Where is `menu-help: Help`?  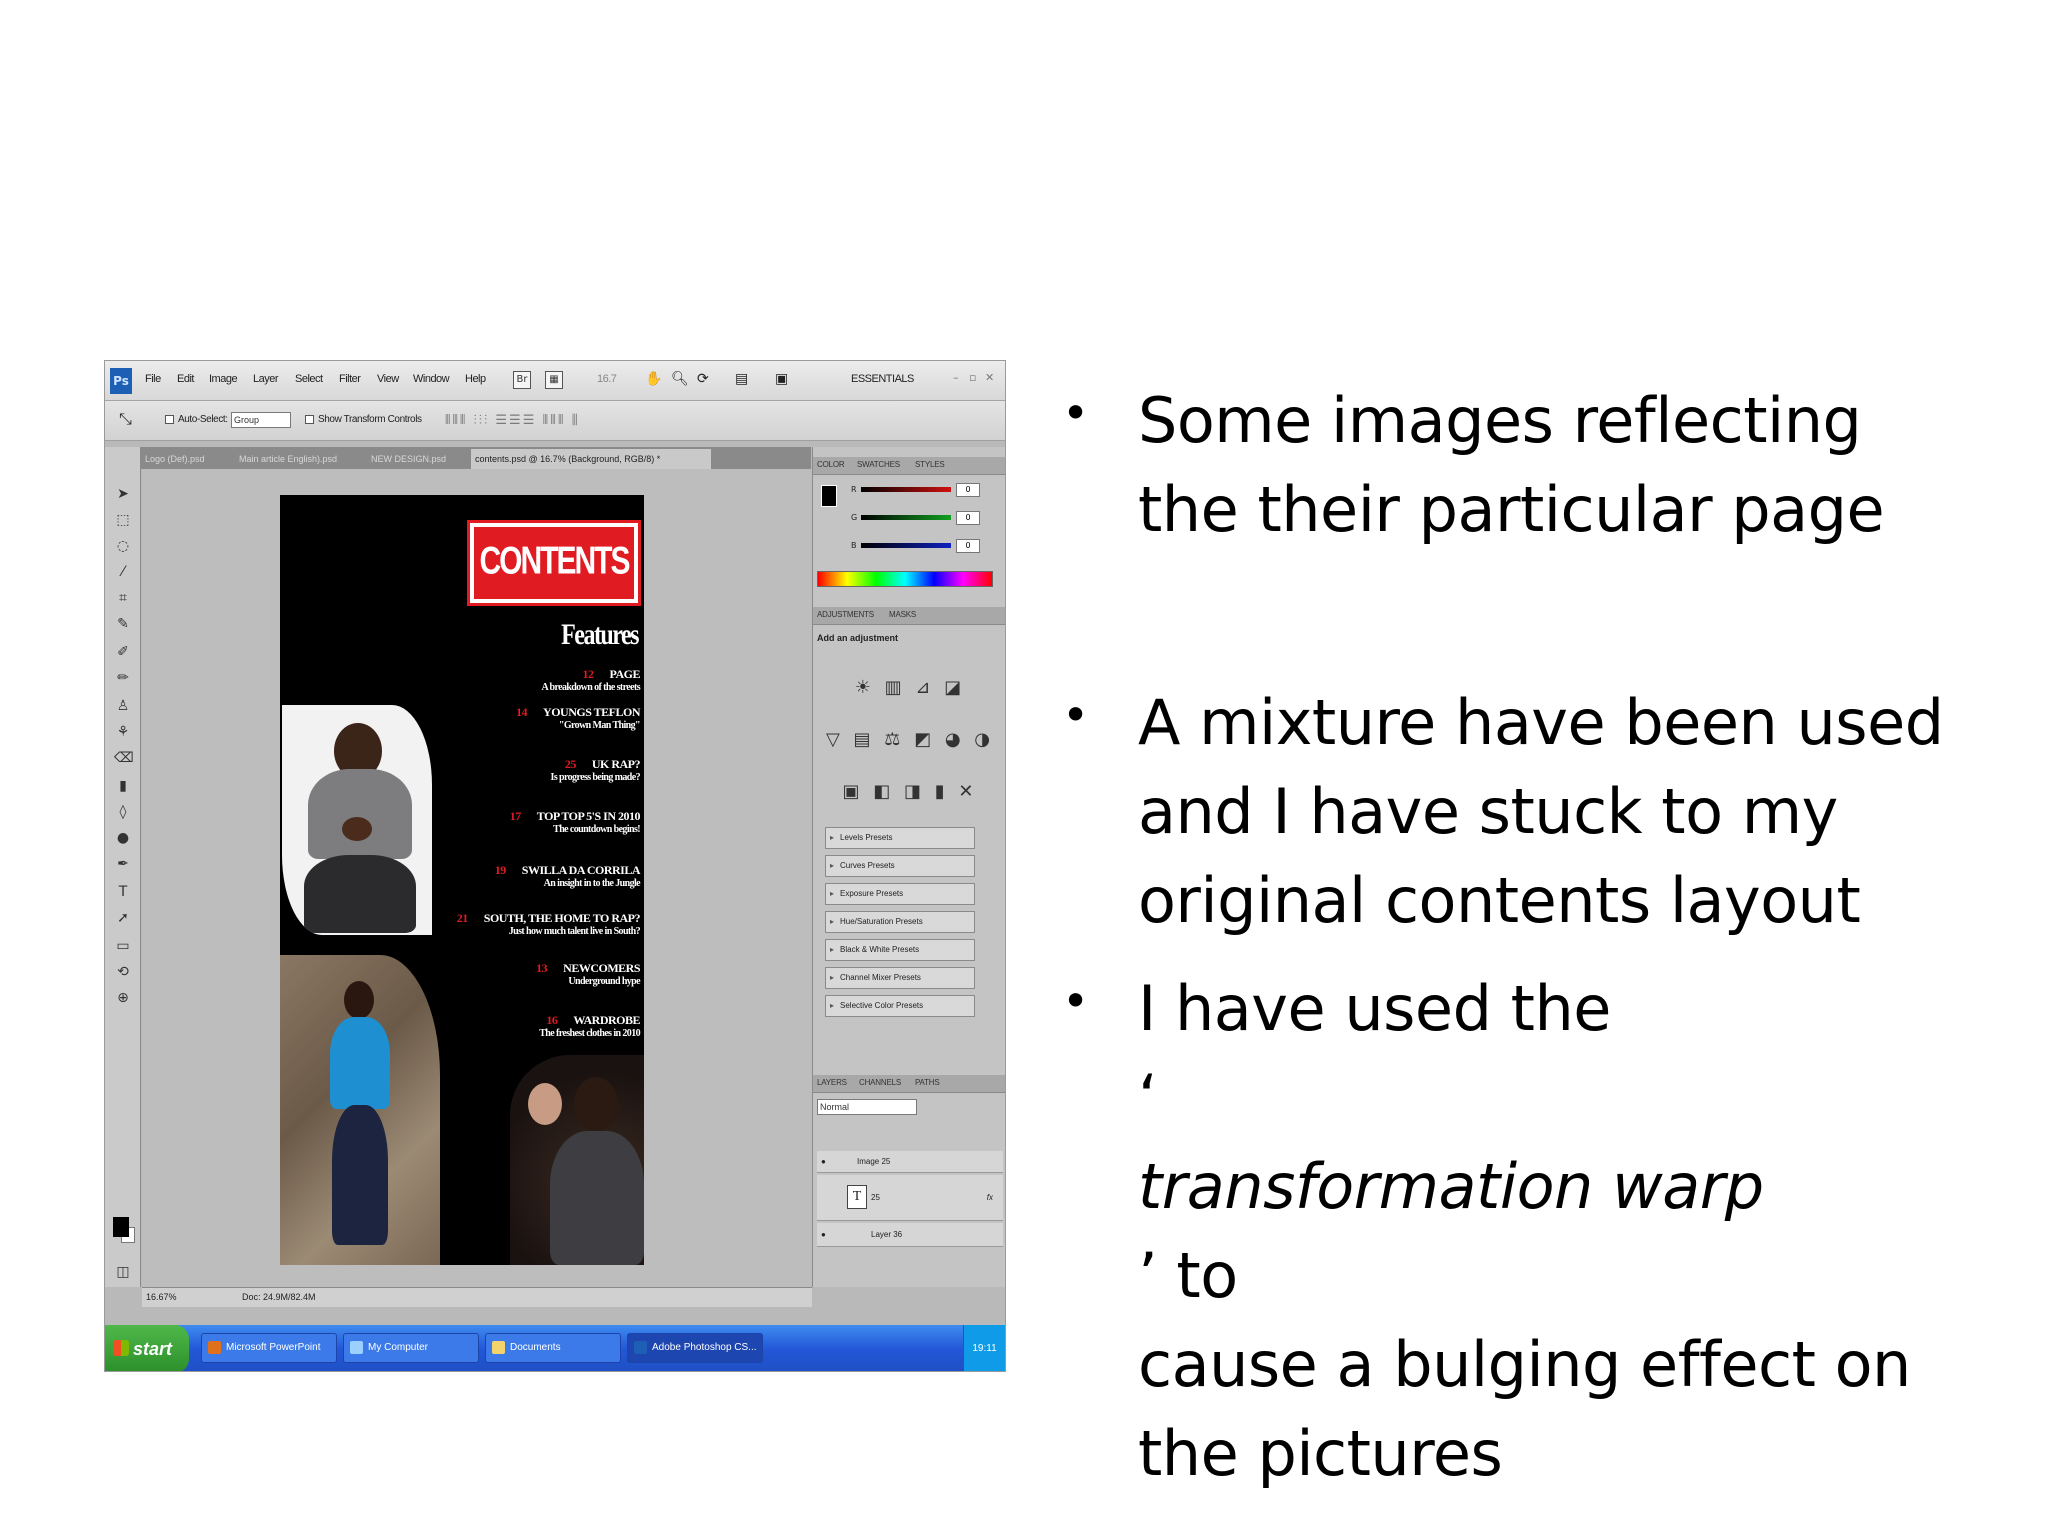 menu-help: Help is located at coordinates (475, 379).